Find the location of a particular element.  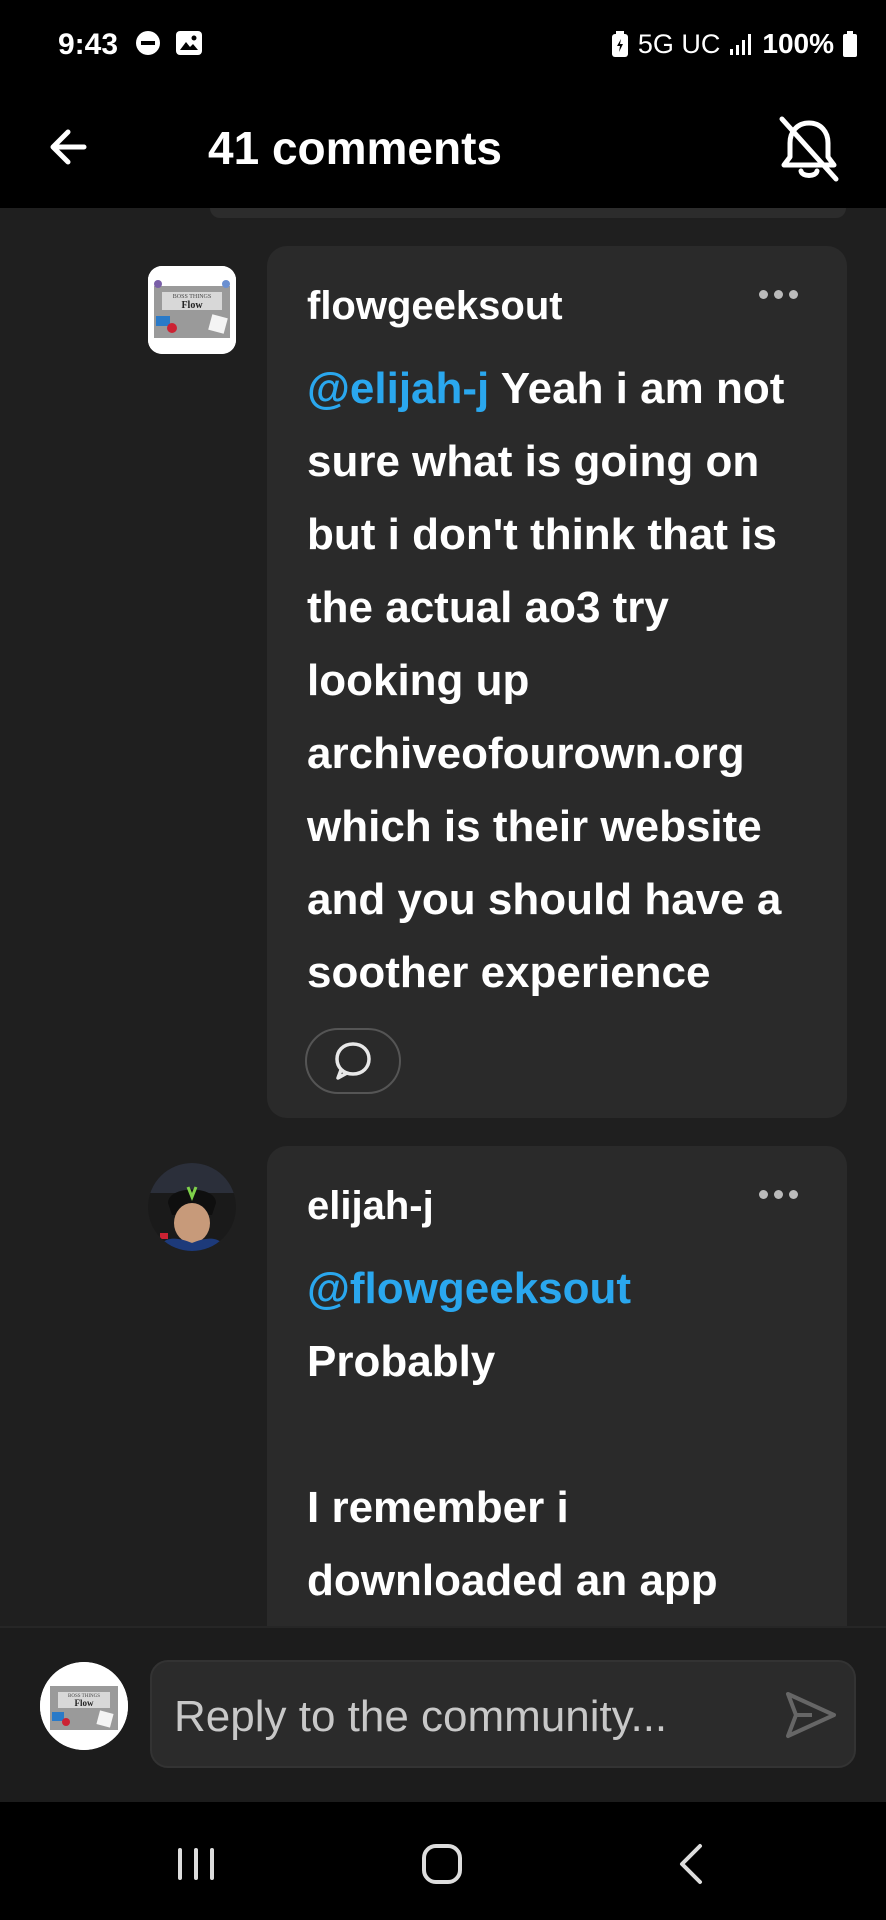

reply-button is located at coordinates (353, 1061).